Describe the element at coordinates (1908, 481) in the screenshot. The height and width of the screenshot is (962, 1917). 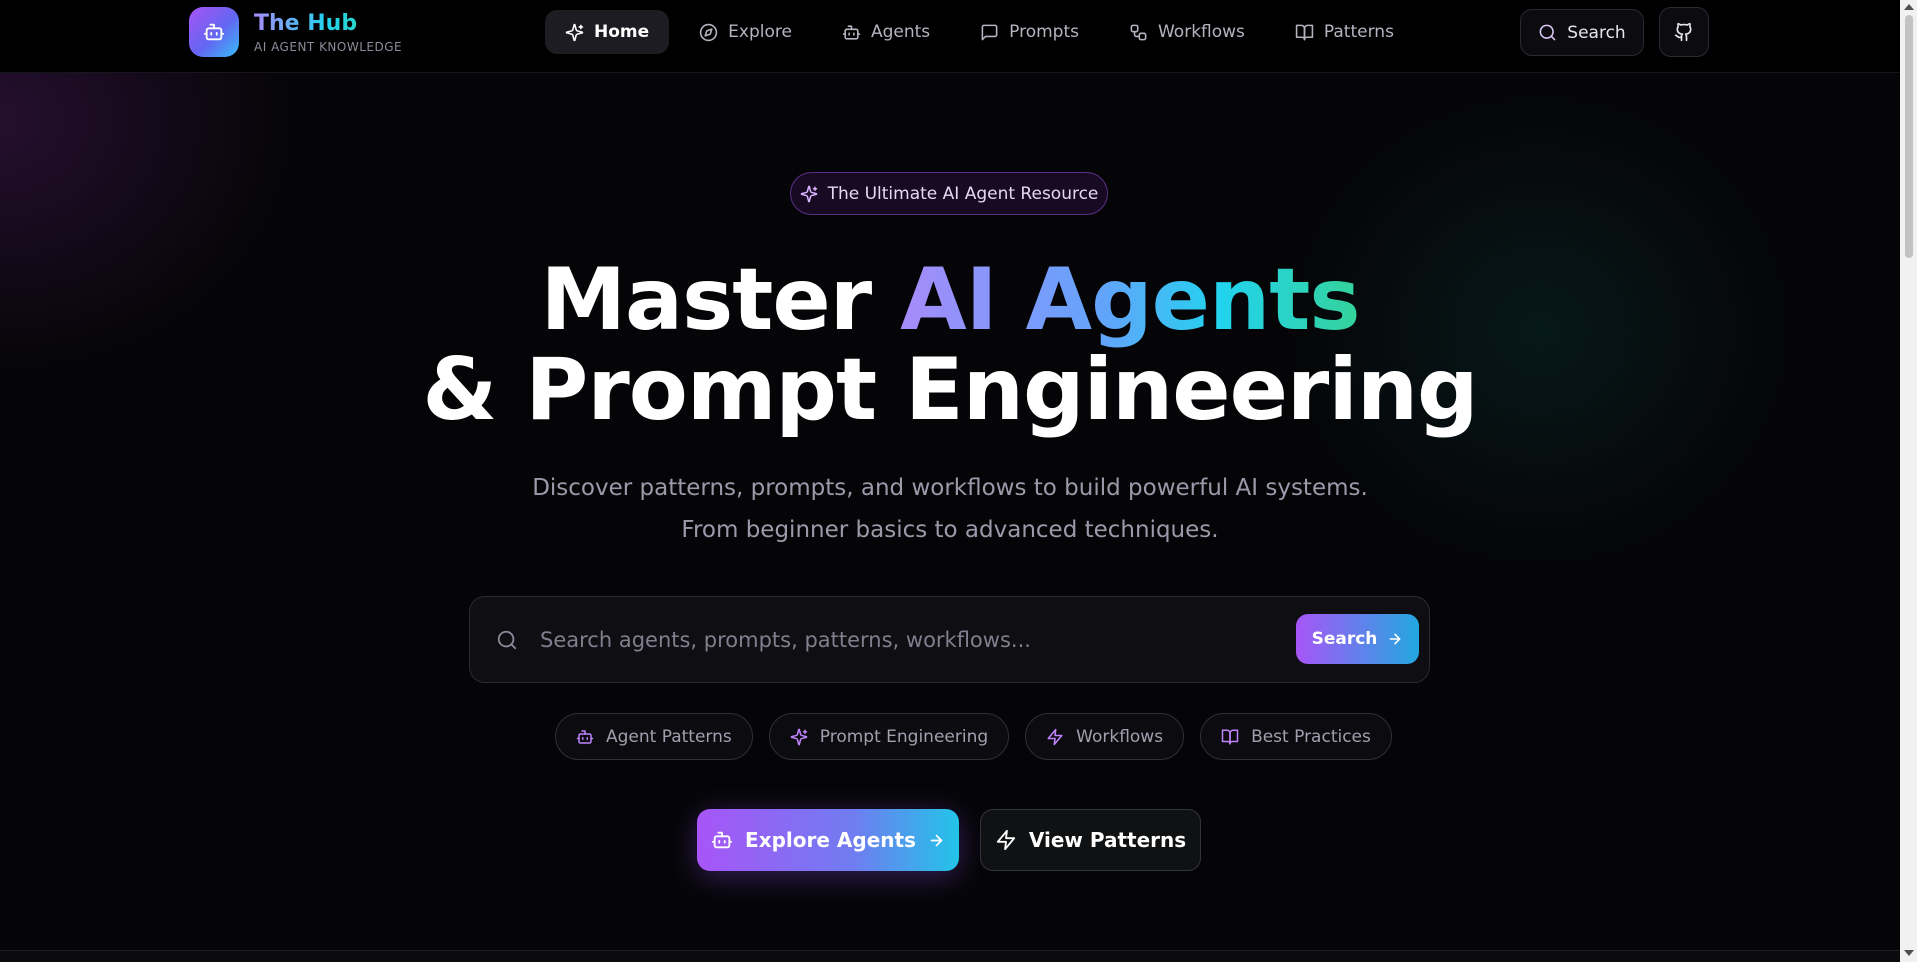
I see `vertical-scrollbar` at that location.